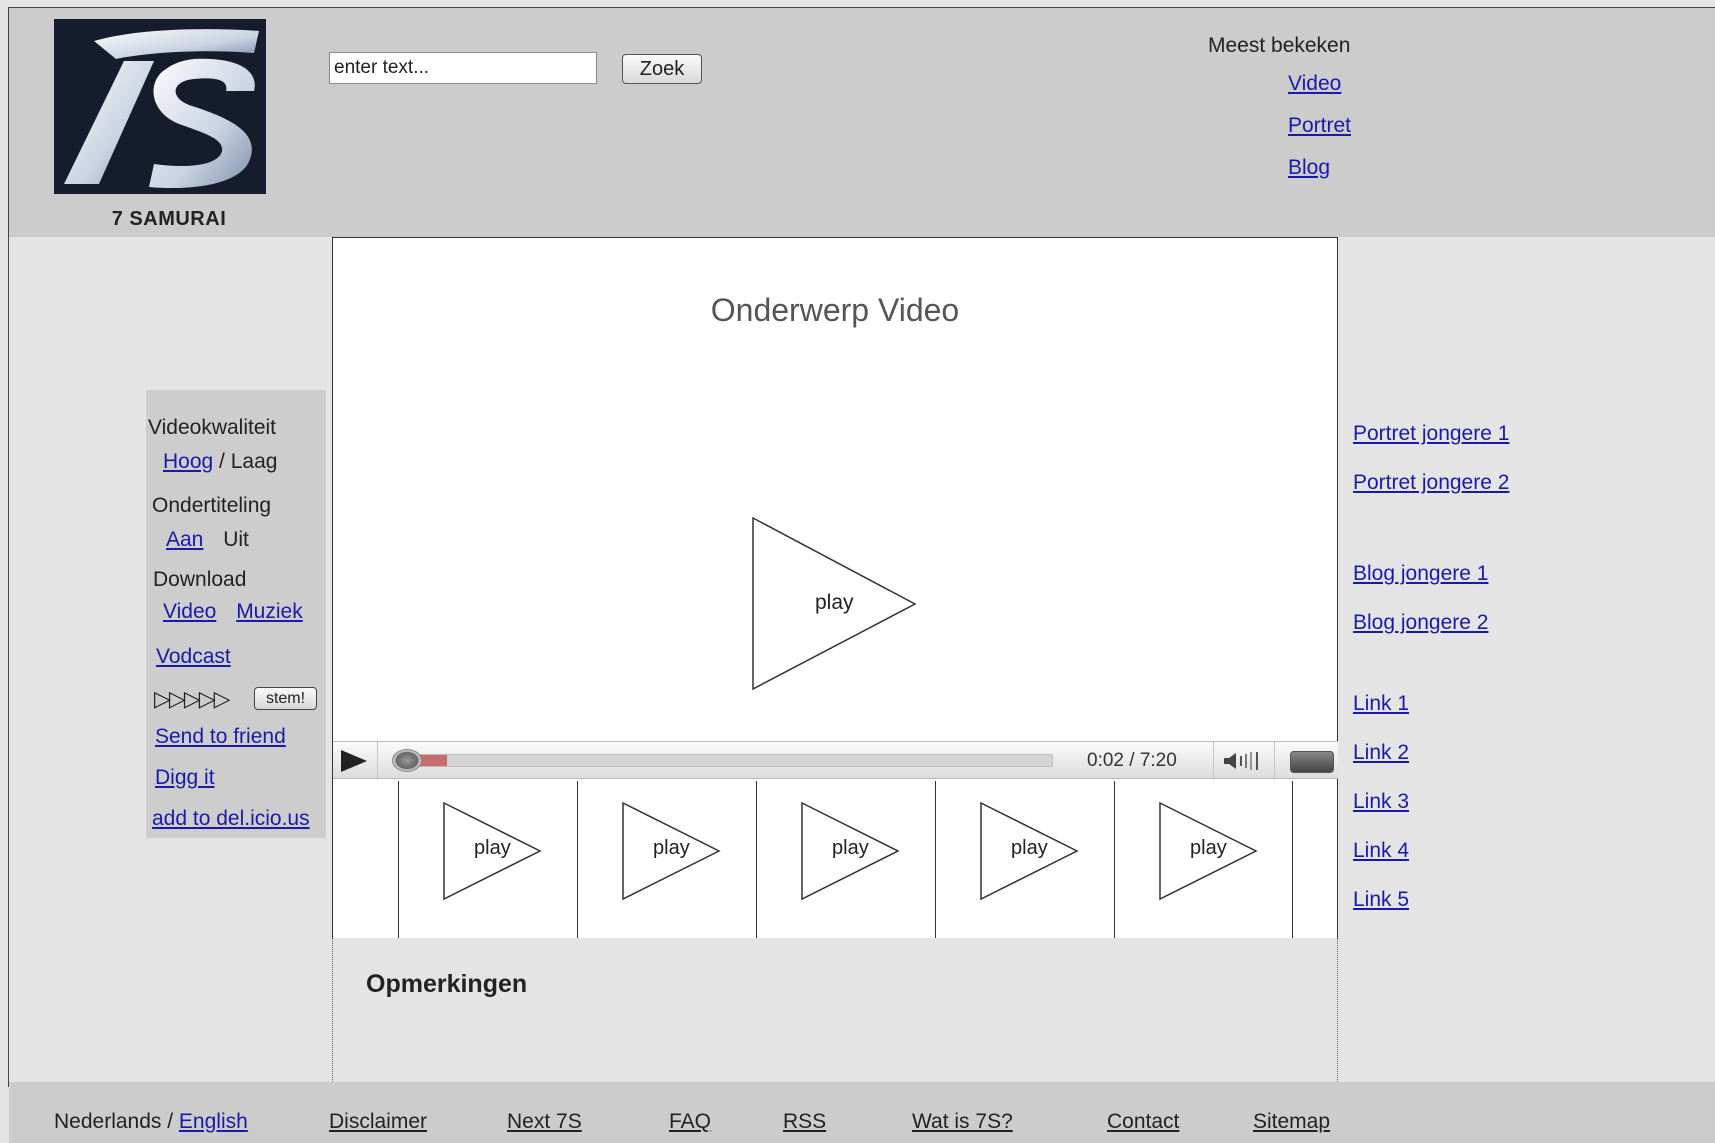 This screenshot has width=1715, height=1143. What do you see at coordinates (184, 539) in the screenshot?
I see `subtitles-on-link: Aan` at bounding box center [184, 539].